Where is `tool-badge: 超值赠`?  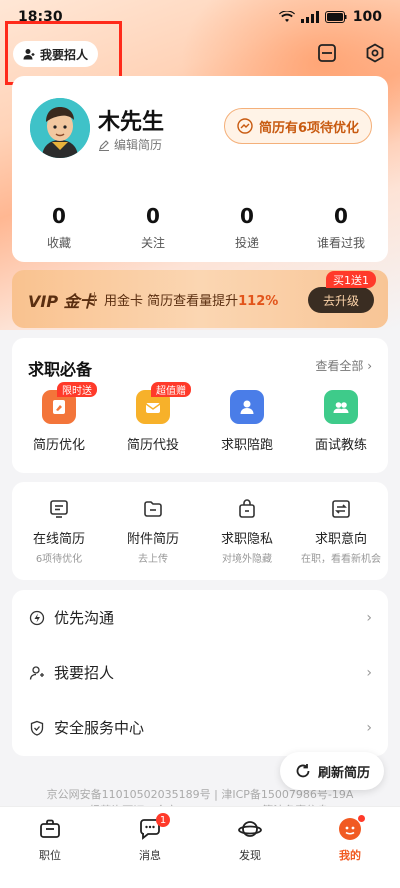
tool-badge: 超值赠 is located at coordinates (171, 389).